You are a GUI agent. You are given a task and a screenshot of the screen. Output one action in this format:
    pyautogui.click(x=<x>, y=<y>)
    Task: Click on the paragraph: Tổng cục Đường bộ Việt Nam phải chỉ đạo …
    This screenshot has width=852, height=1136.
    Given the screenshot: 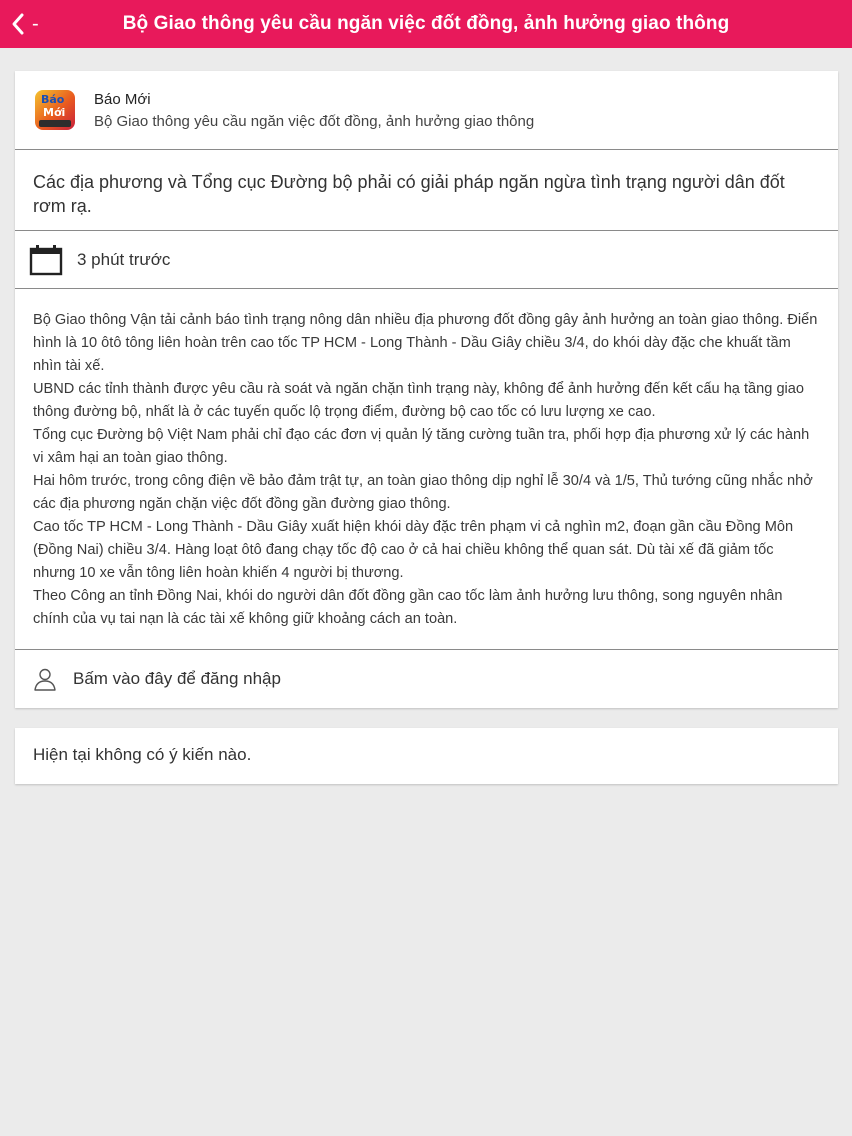 What is the action you would take?
    pyautogui.click(x=421, y=446)
    